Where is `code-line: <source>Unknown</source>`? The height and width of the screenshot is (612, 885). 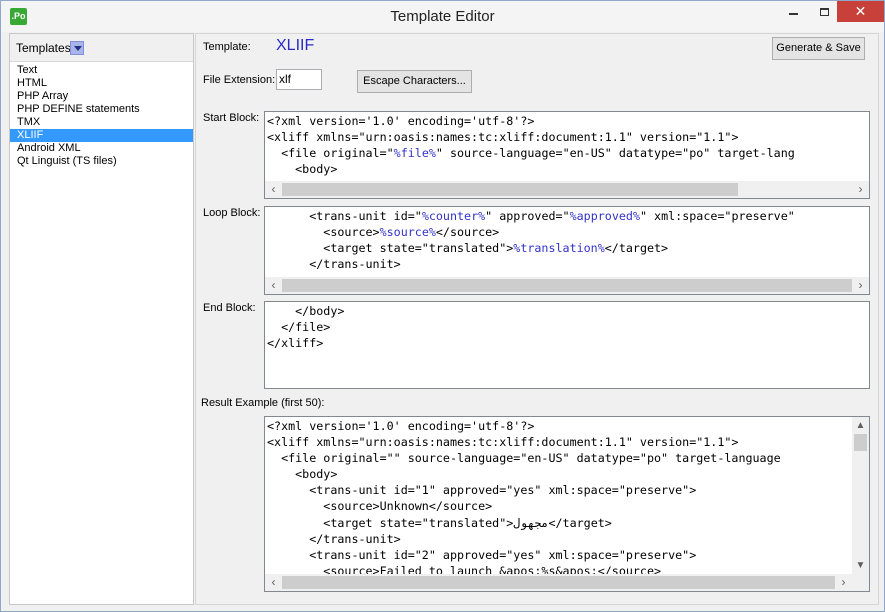 code-line: <source>Unknown</source> is located at coordinates (380, 506).